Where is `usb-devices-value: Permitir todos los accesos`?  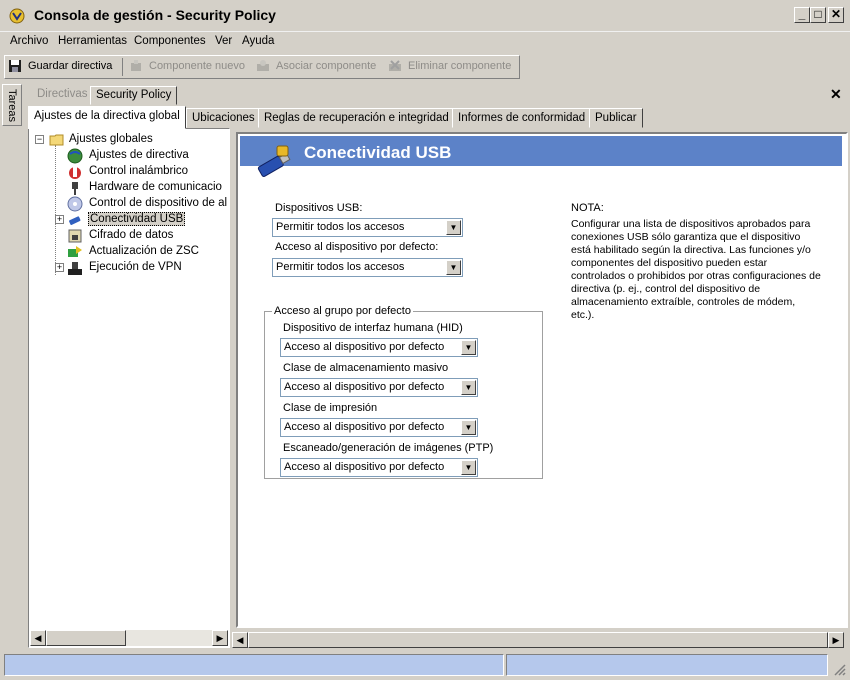 usb-devices-value: Permitir todos los accesos is located at coordinates (340, 227).